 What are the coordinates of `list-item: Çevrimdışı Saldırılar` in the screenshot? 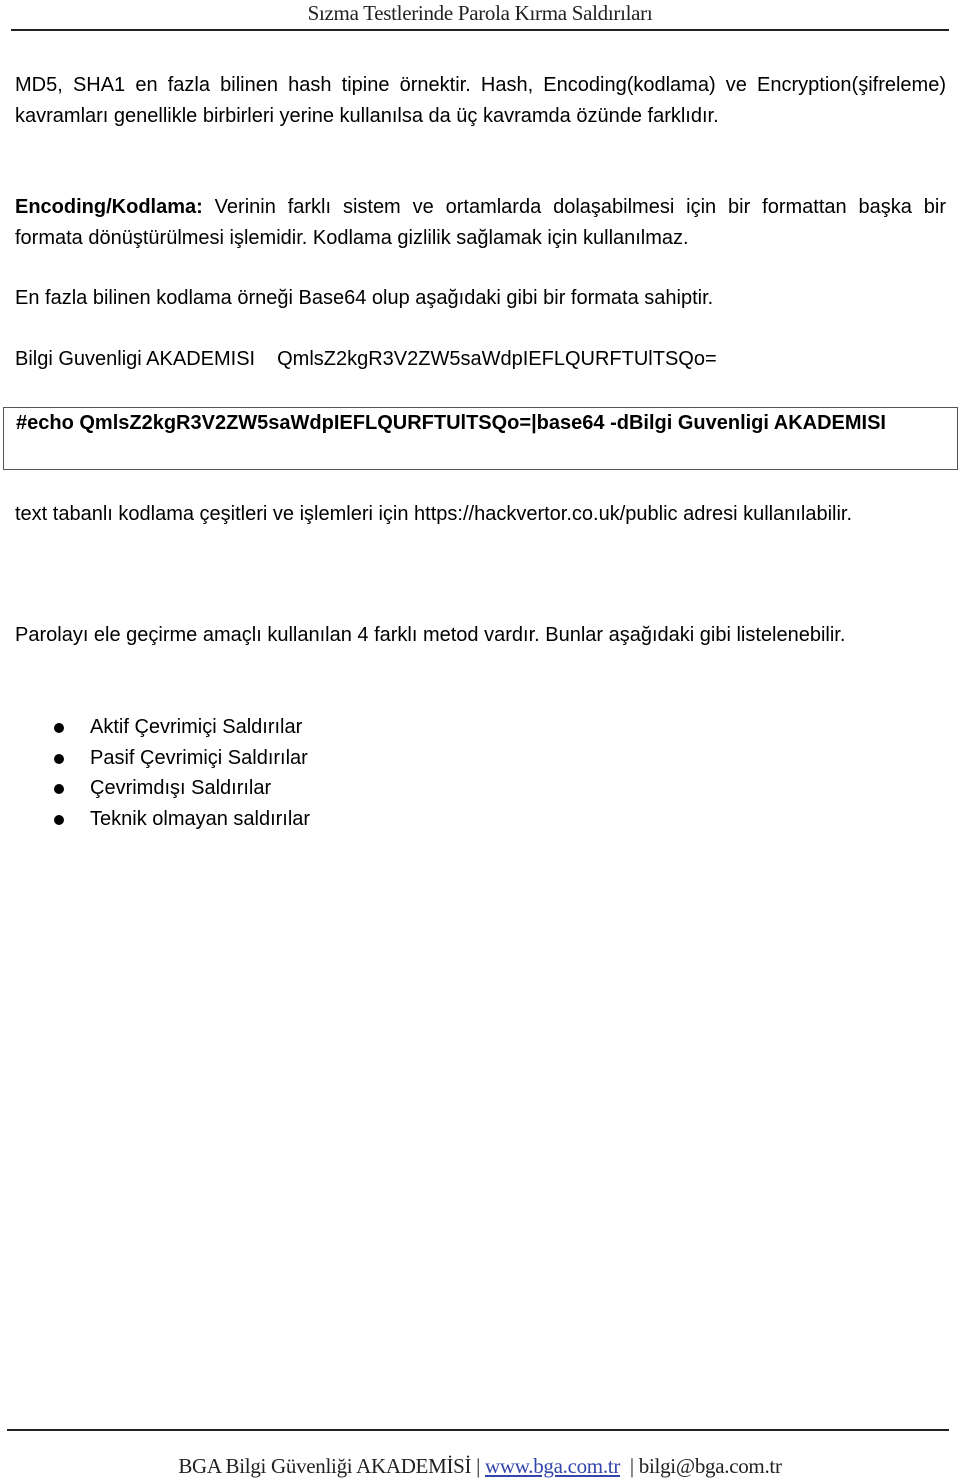 It's located at (162, 788).